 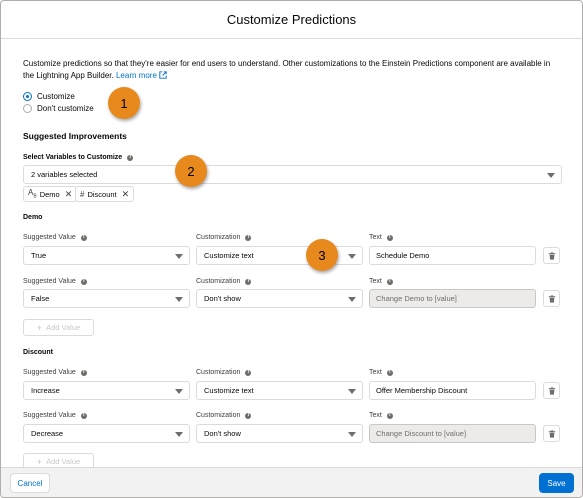 What do you see at coordinates (38, 352) in the screenshot?
I see `section-discount-title: Discount` at bounding box center [38, 352].